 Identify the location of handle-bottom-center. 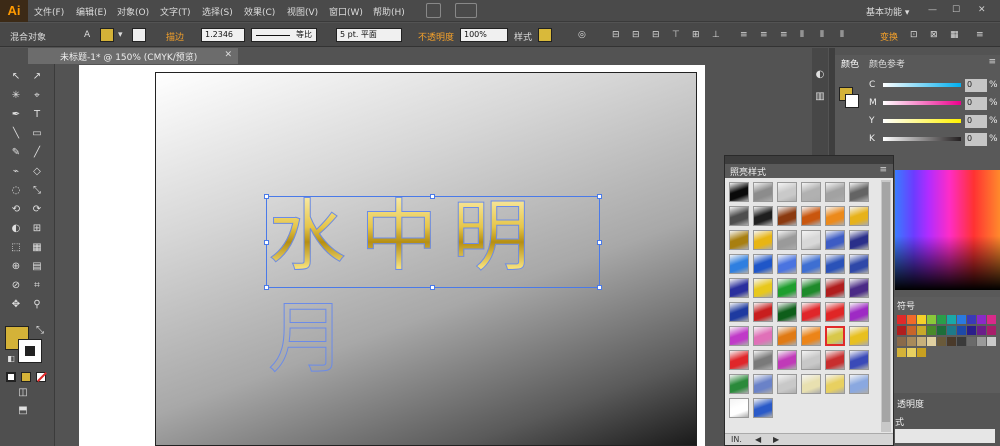
(432, 287).